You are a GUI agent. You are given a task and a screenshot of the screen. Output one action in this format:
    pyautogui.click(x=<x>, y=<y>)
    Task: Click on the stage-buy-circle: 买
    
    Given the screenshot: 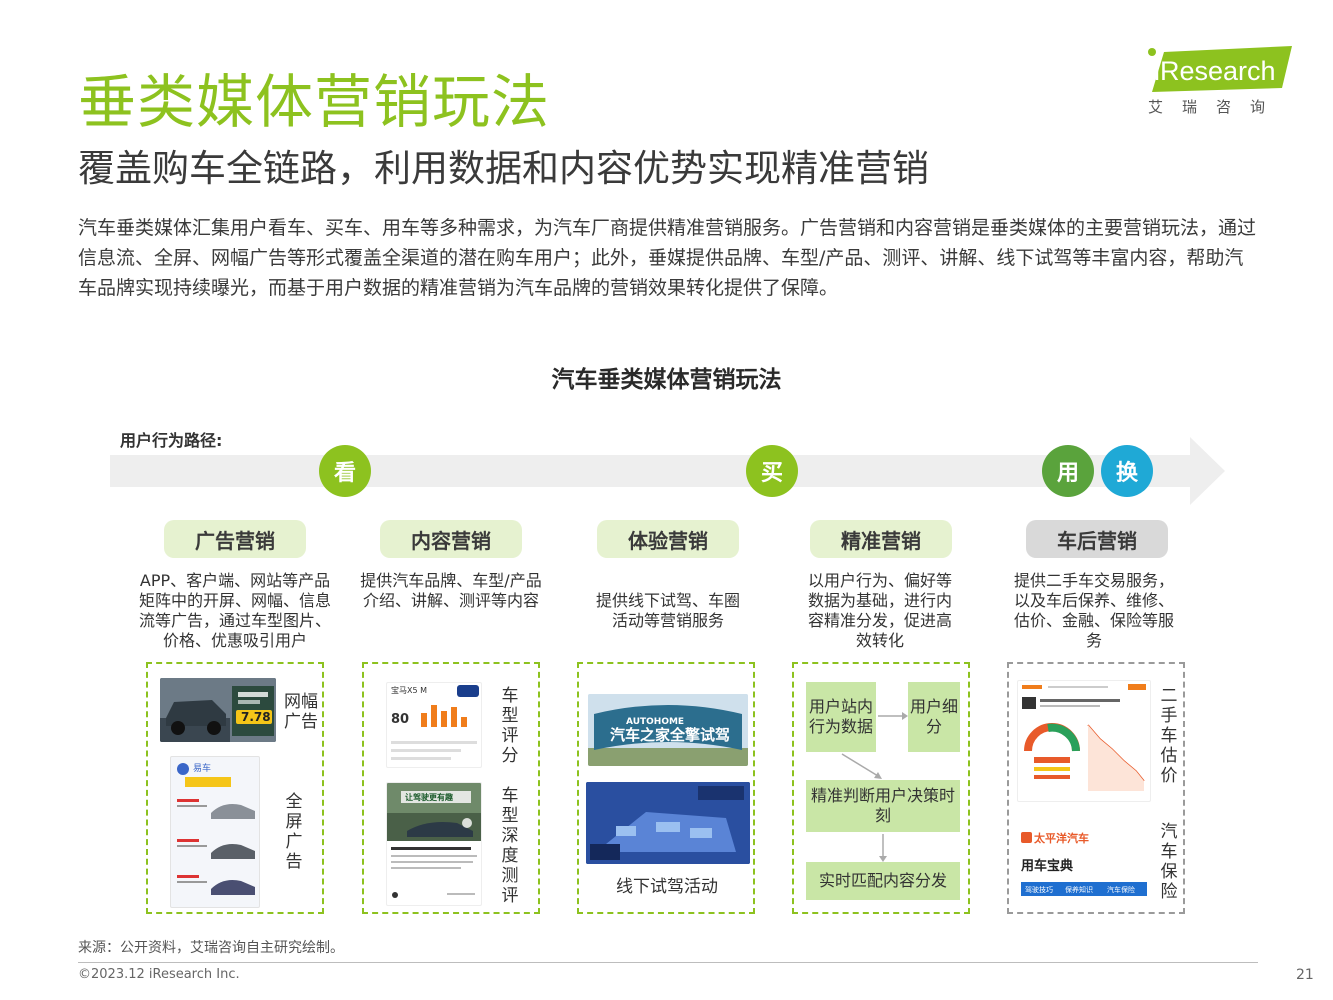 What is the action you would take?
    pyautogui.click(x=772, y=471)
    